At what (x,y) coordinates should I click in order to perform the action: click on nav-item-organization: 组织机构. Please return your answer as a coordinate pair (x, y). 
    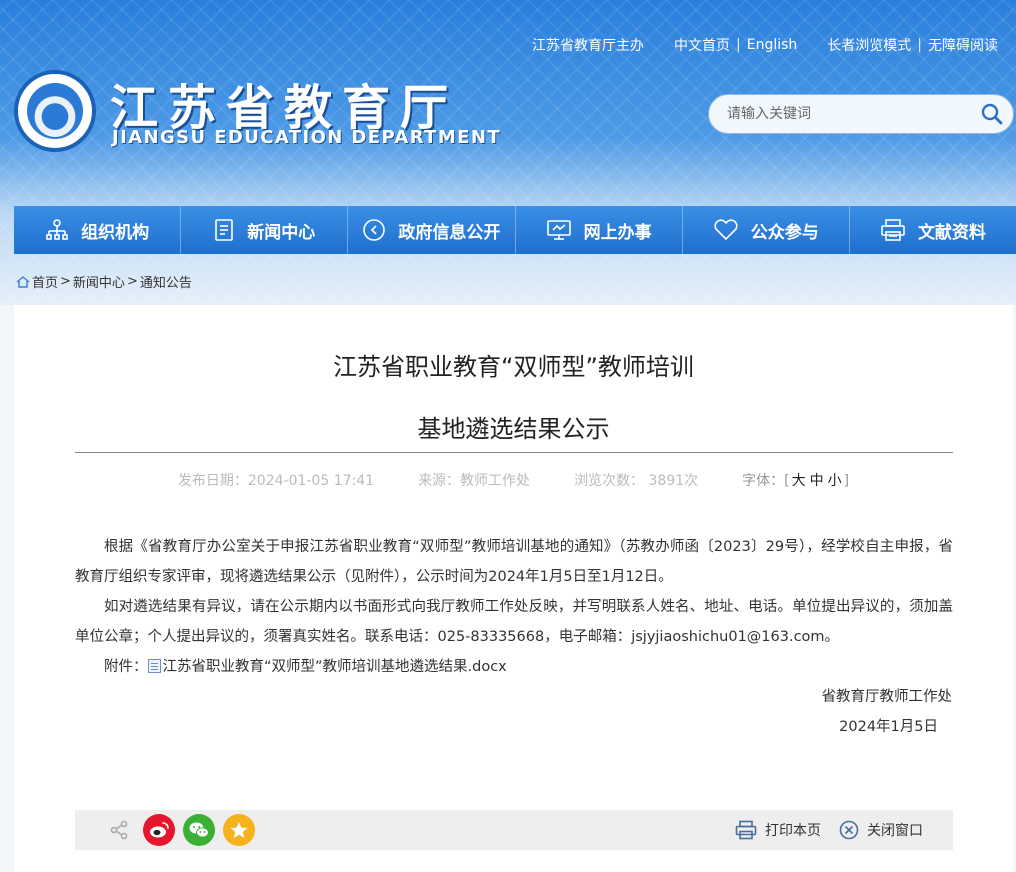
    Looking at the image, I should click on (98, 230).